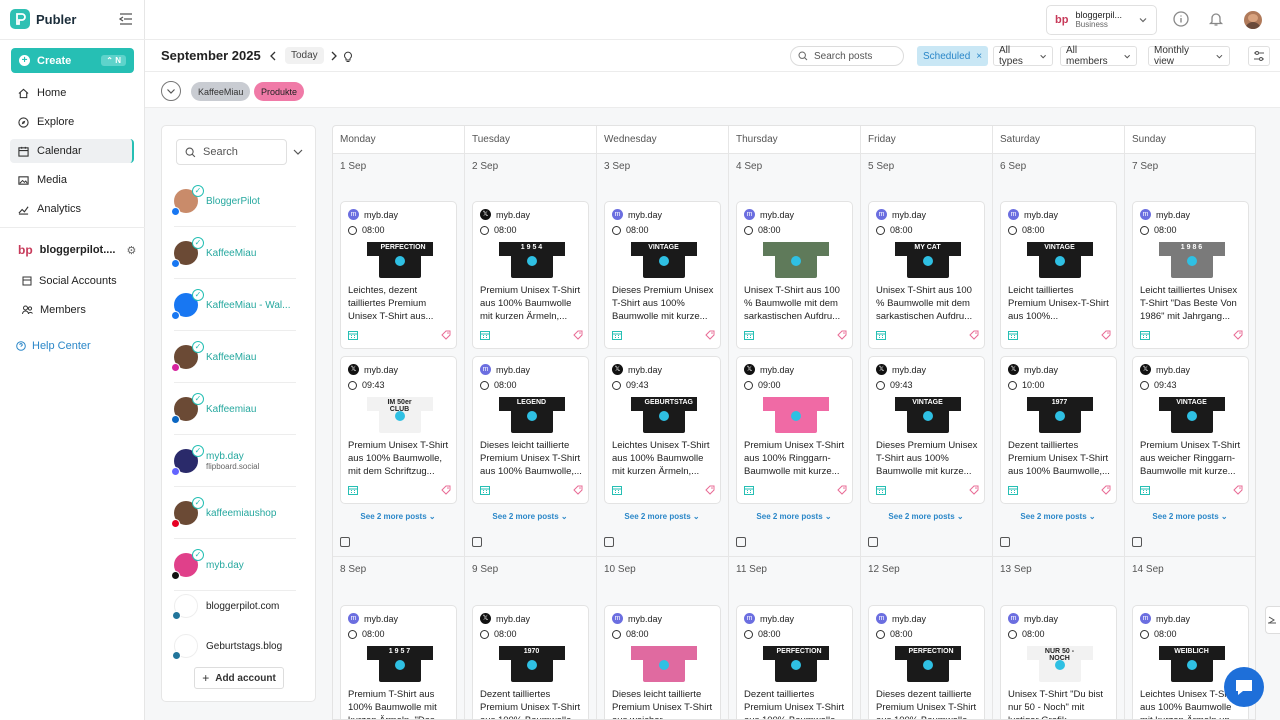 This screenshot has height=720, width=1280. I want to click on view-dropdown: Monthly view, so click(1189, 56).